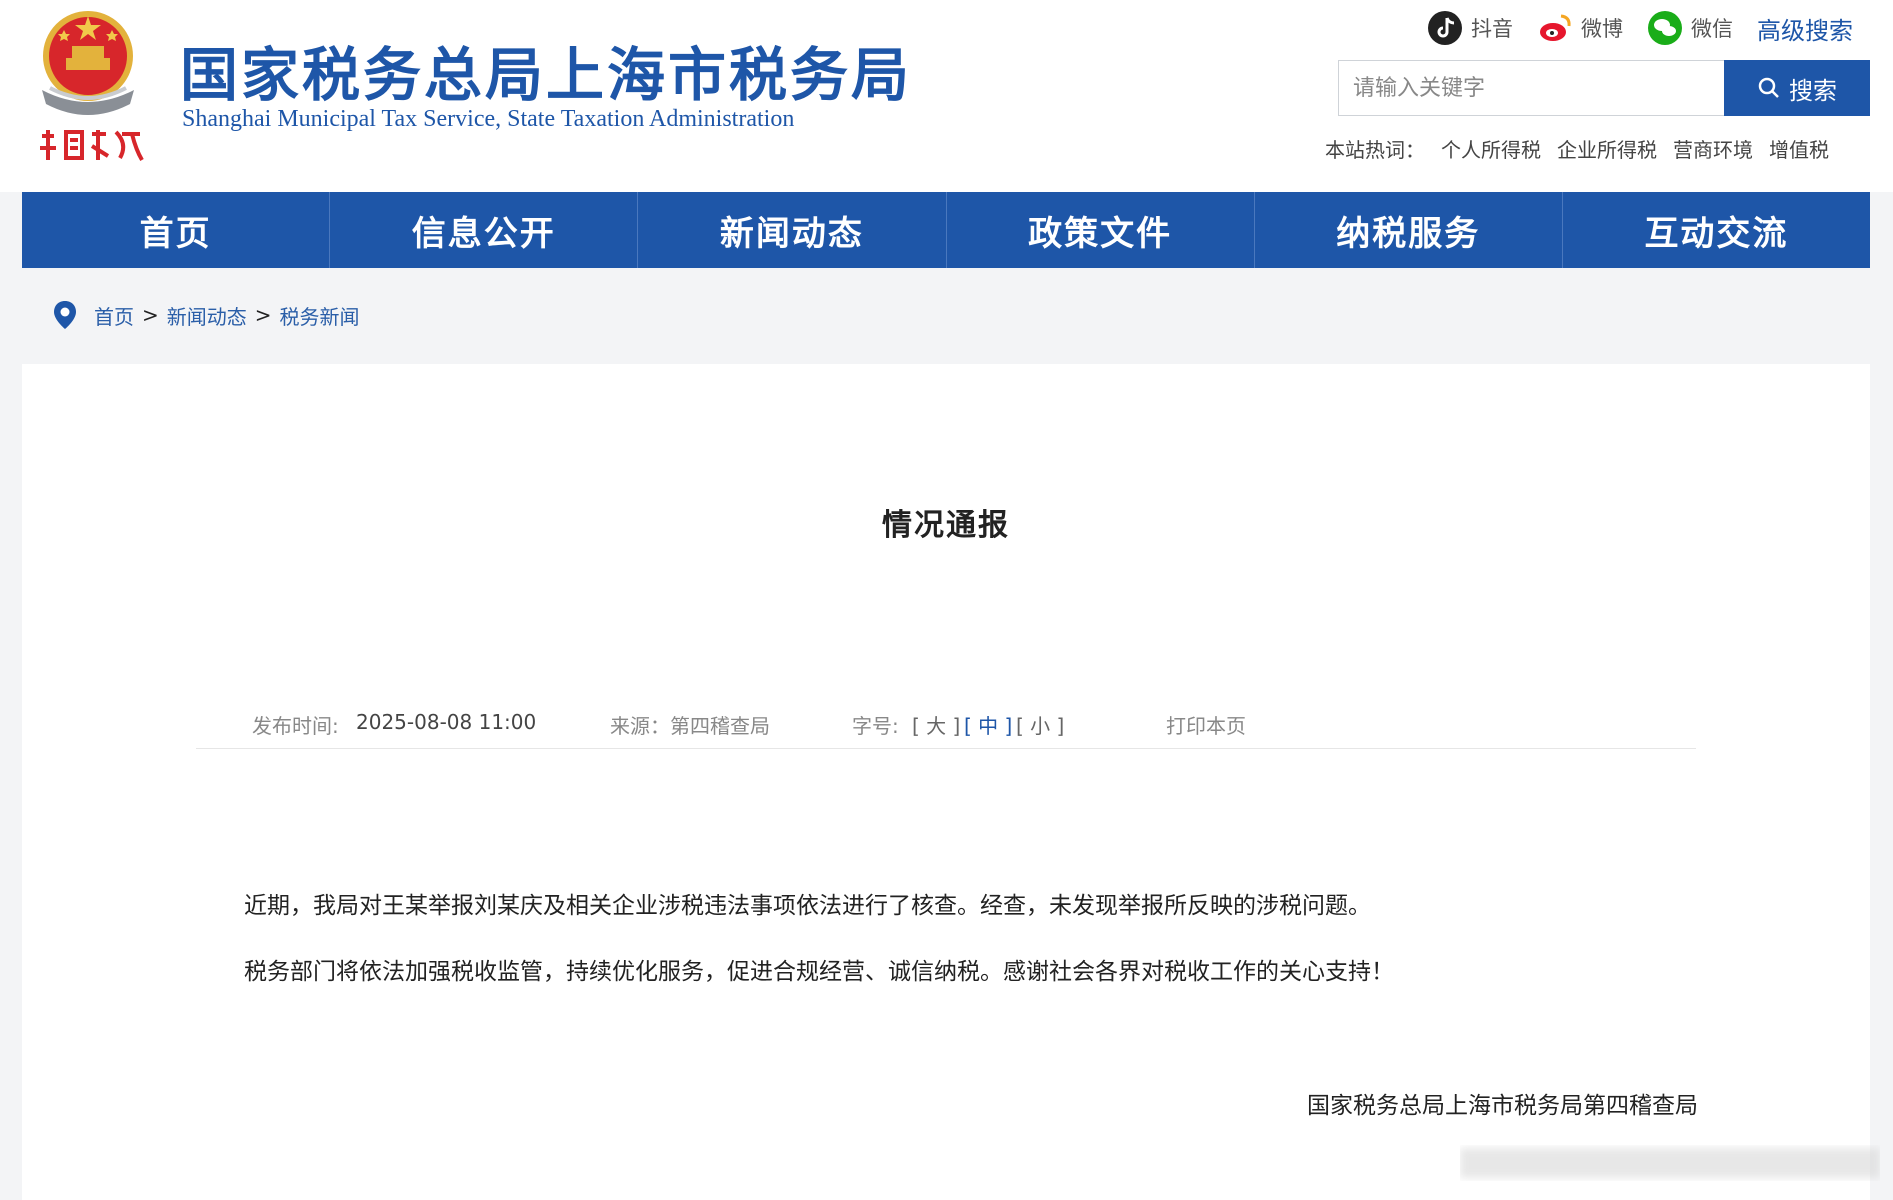 This screenshot has height=1200, width=1893. Describe the element at coordinates (295, 726) in the screenshot. I see `publish-date-label: 发布时间:` at that location.